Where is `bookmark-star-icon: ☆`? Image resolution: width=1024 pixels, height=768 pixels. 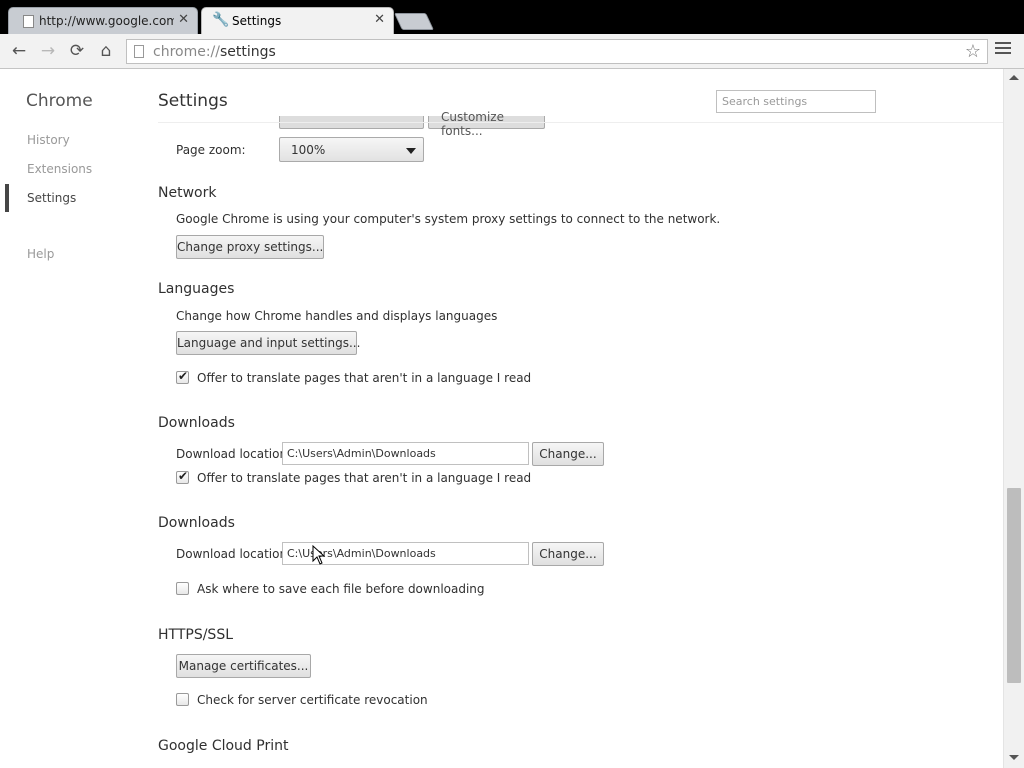 bookmark-star-icon: ☆ is located at coordinates (973, 51).